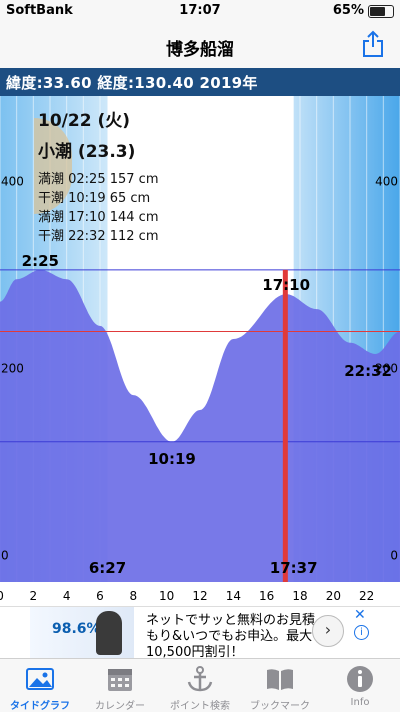  Describe the element at coordinates (109, 633) in the screenshot. I see `ad-person-image` at that location.